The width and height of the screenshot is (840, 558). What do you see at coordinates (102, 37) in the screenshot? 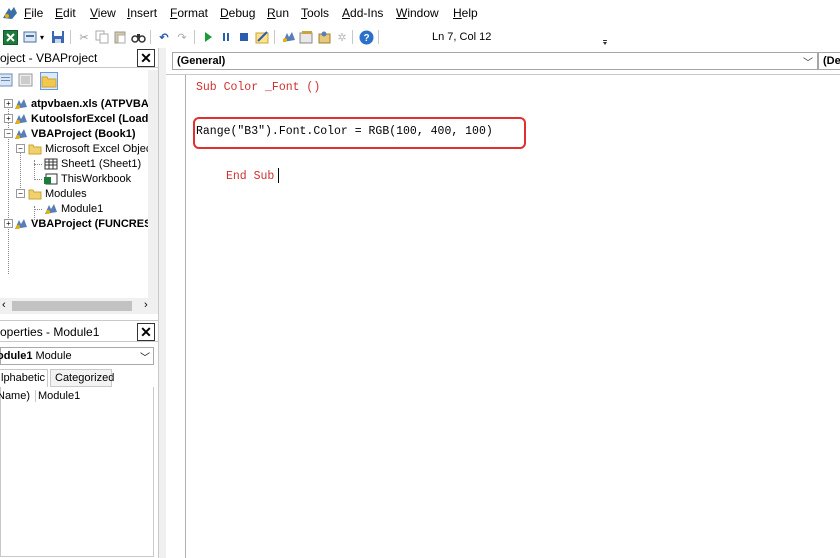
I see `copy-icon` at bounding box center [102, 37].